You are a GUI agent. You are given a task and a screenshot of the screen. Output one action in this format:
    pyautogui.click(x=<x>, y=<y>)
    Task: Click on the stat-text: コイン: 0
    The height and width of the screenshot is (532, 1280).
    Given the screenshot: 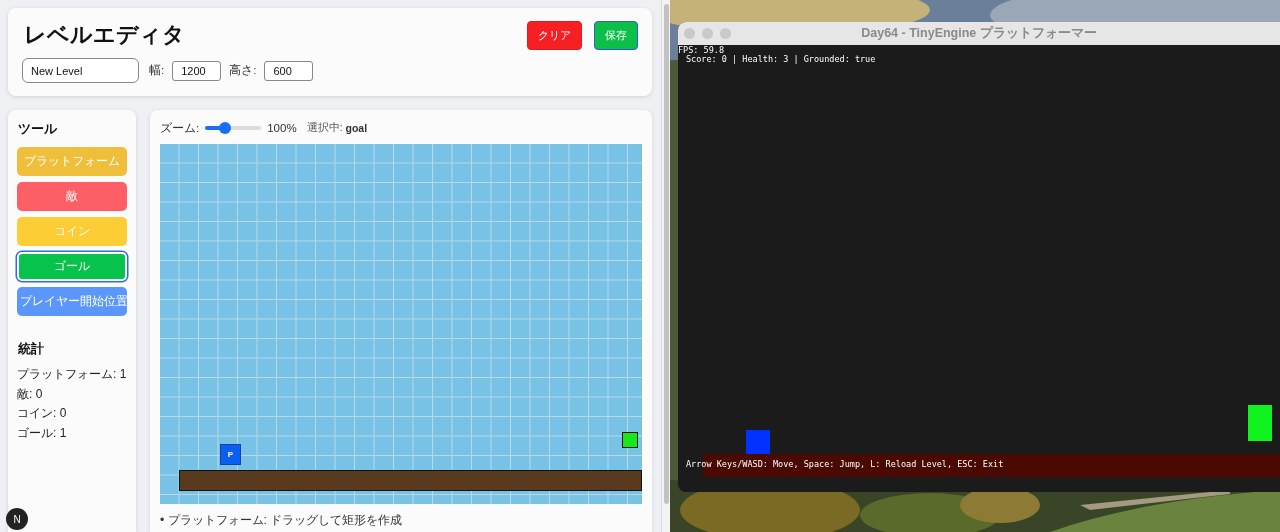 What is the action you would take?
    pyautogui.click(x=42, y=413)
    